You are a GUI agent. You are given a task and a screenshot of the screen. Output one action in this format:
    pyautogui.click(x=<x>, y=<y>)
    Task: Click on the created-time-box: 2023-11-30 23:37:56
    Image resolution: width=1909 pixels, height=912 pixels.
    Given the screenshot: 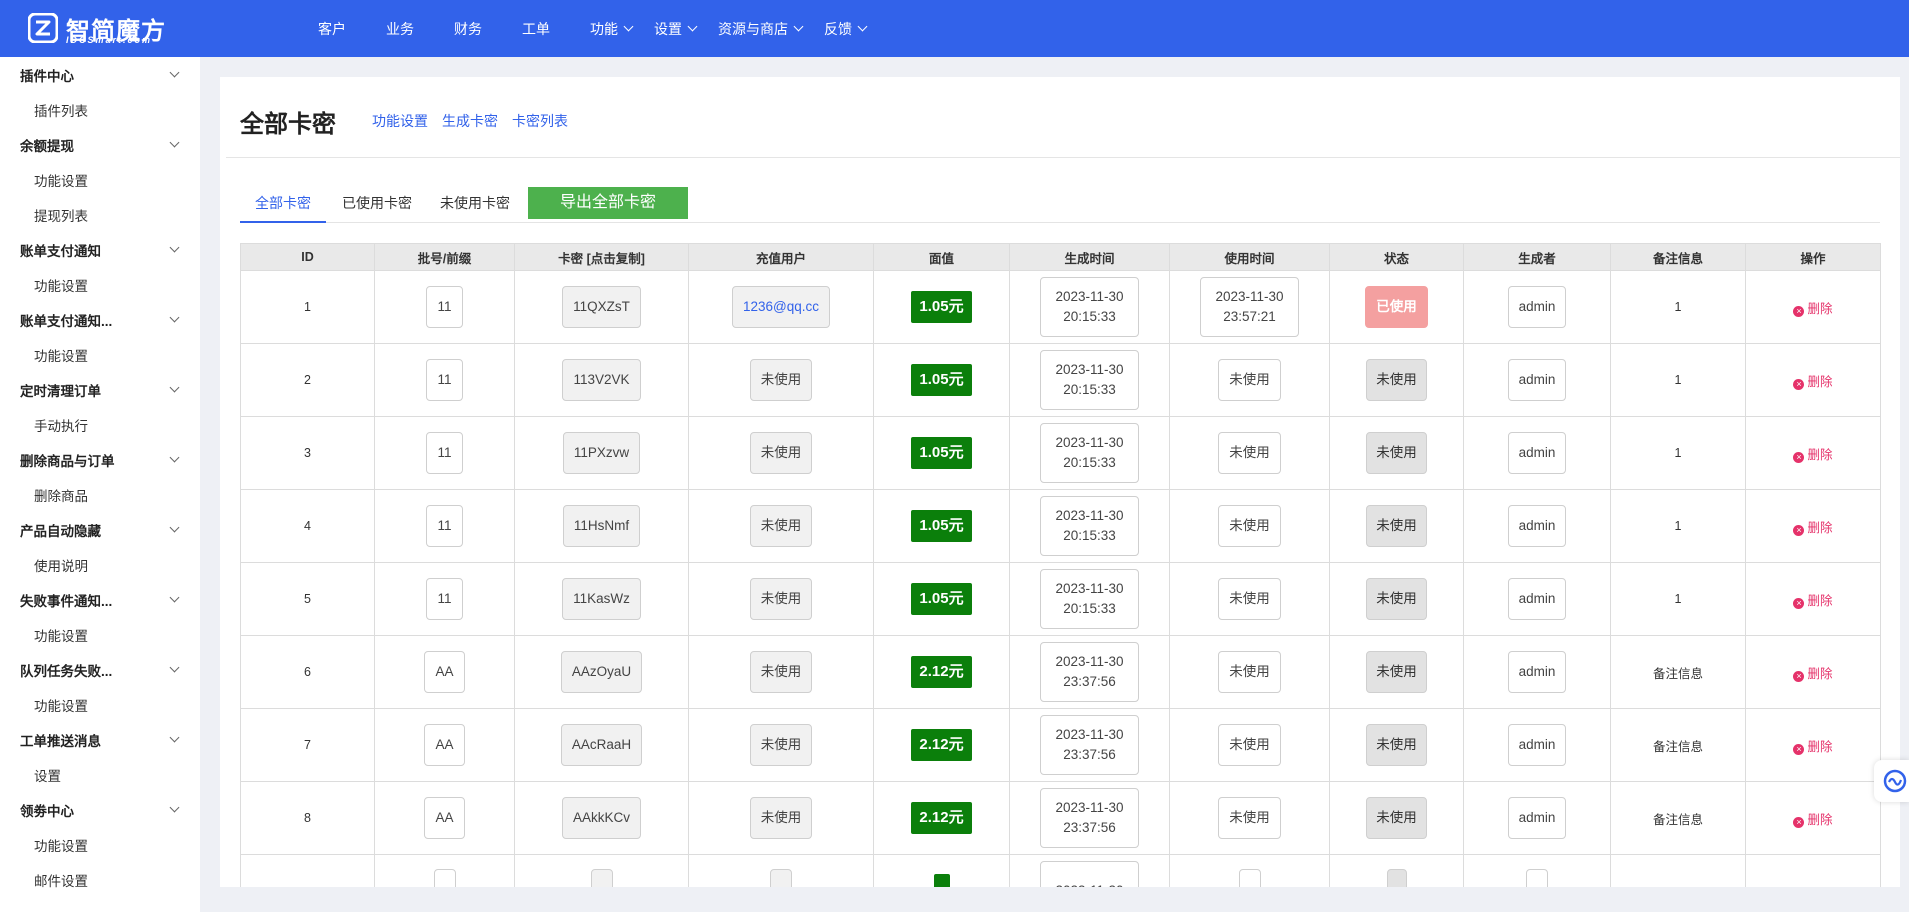 What is the action you would take?
    pyautogui.click(x=1089, y=818)
    